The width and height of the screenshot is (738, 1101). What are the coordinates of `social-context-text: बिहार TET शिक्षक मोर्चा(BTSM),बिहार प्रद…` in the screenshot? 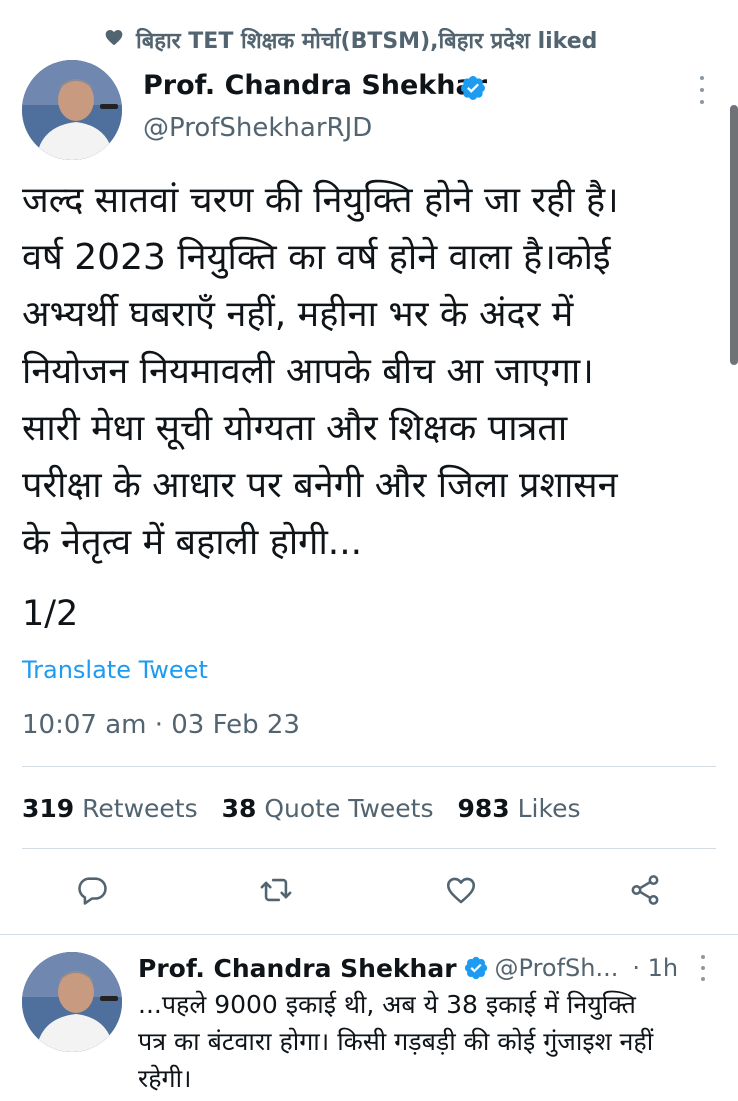 It's located at (367, 41).